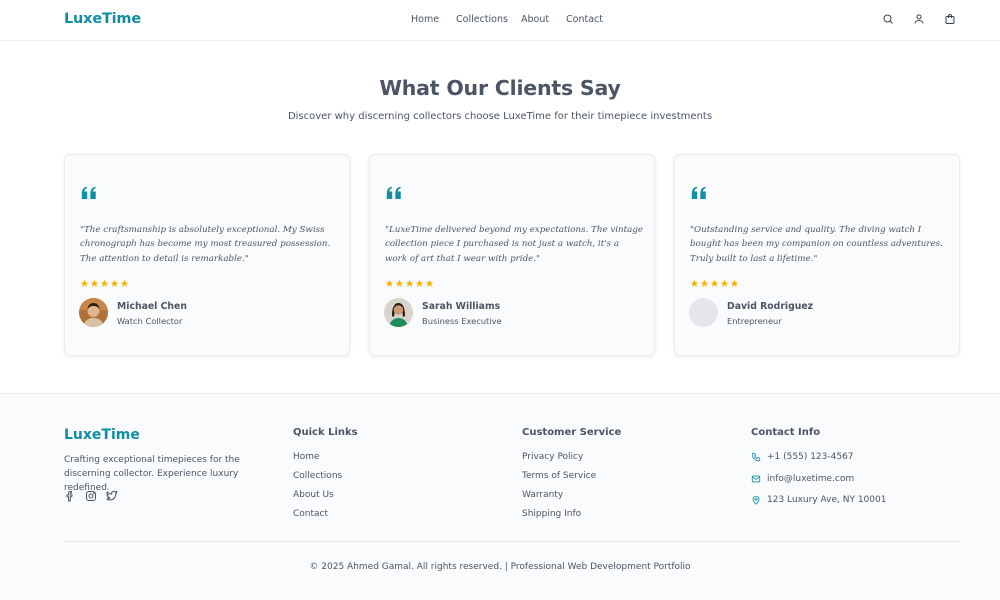  What do you see at coordinates (810, 457) in the screenshot?
I see `contact-phone: +1 (555) 123-4567` at bounding box center [810, 457].